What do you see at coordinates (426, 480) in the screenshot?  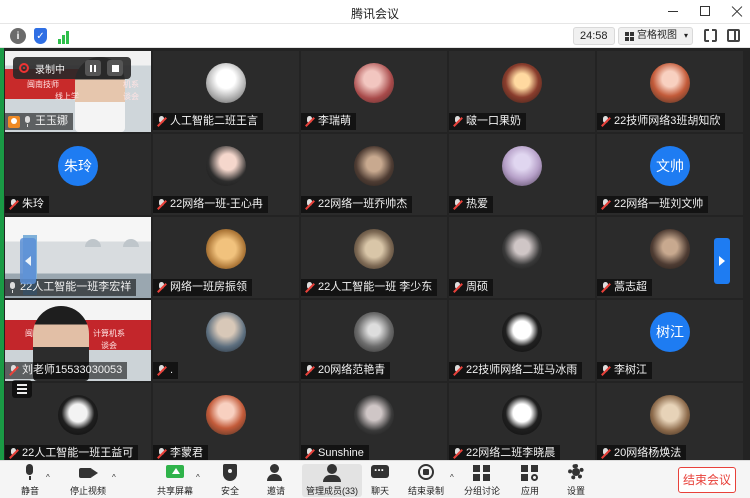 I see `end-recording-button: 结束录制` at bounding box center [426, 480].